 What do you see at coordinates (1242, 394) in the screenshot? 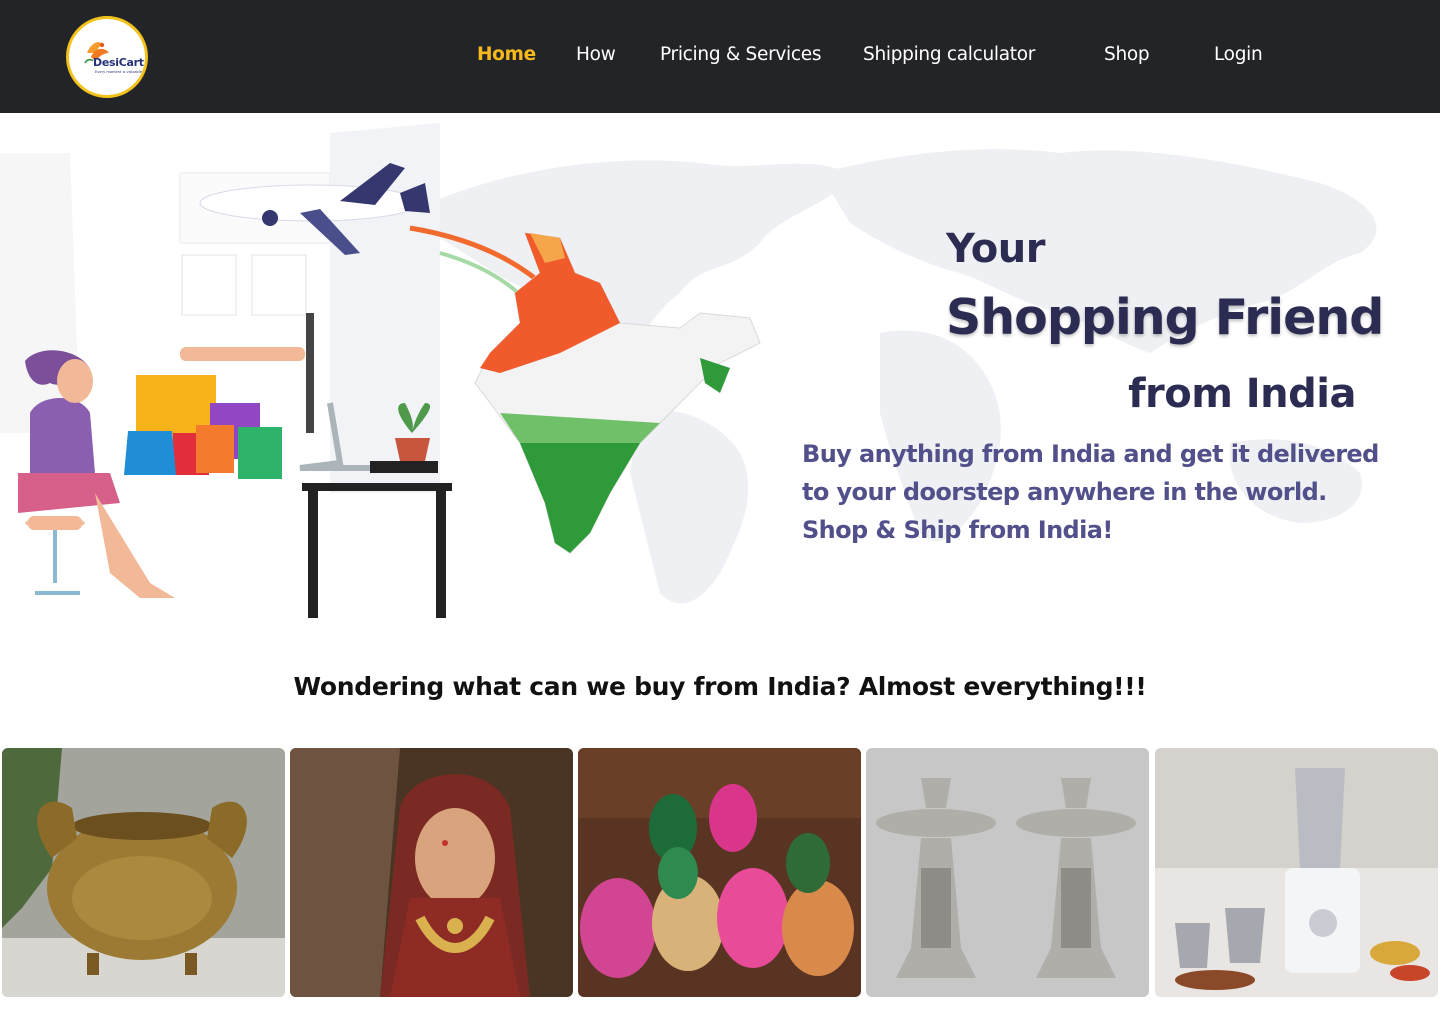
I see `hero-title-line3: from India` at bounding box center [1242, 394].